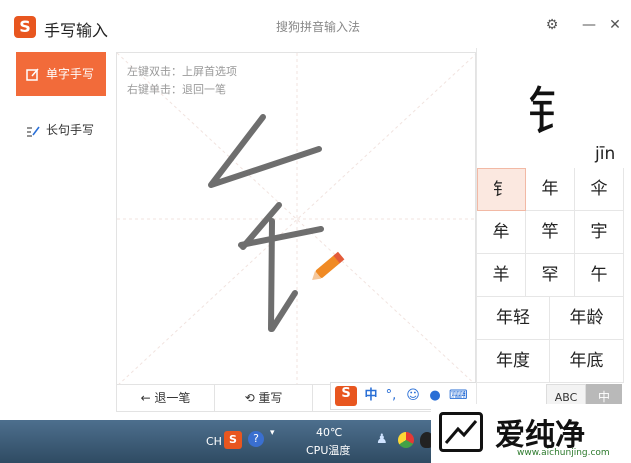 Image resolution: width=631 pixels, height=463 pixels. I want to click on candidate-cell: 钅, so click(501, 189).